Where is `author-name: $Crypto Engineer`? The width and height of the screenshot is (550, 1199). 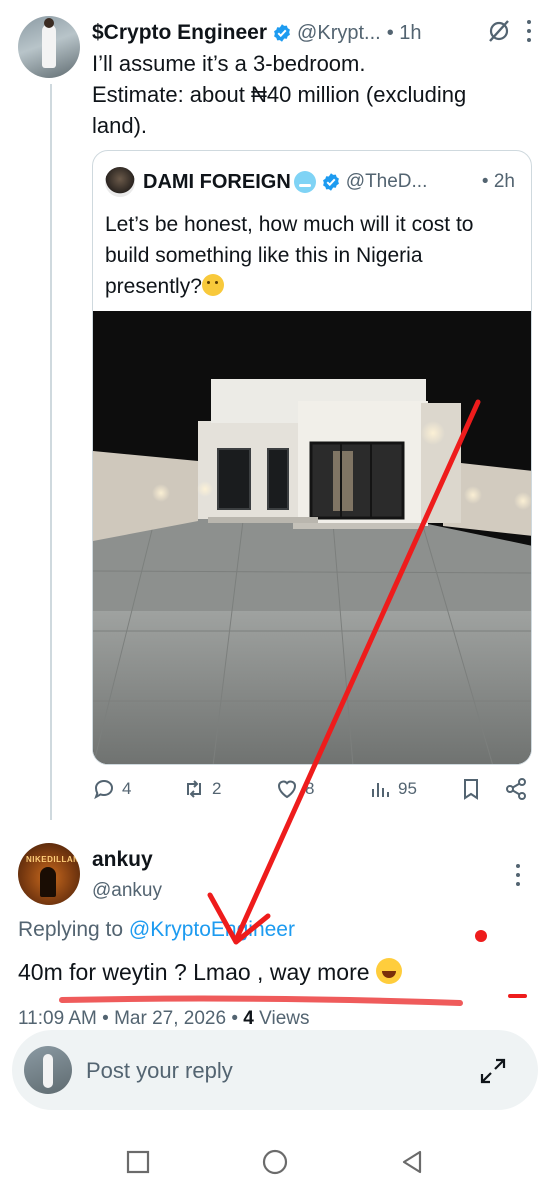 author-name: $Crypto Engineer is located at coordinates (179, 33).